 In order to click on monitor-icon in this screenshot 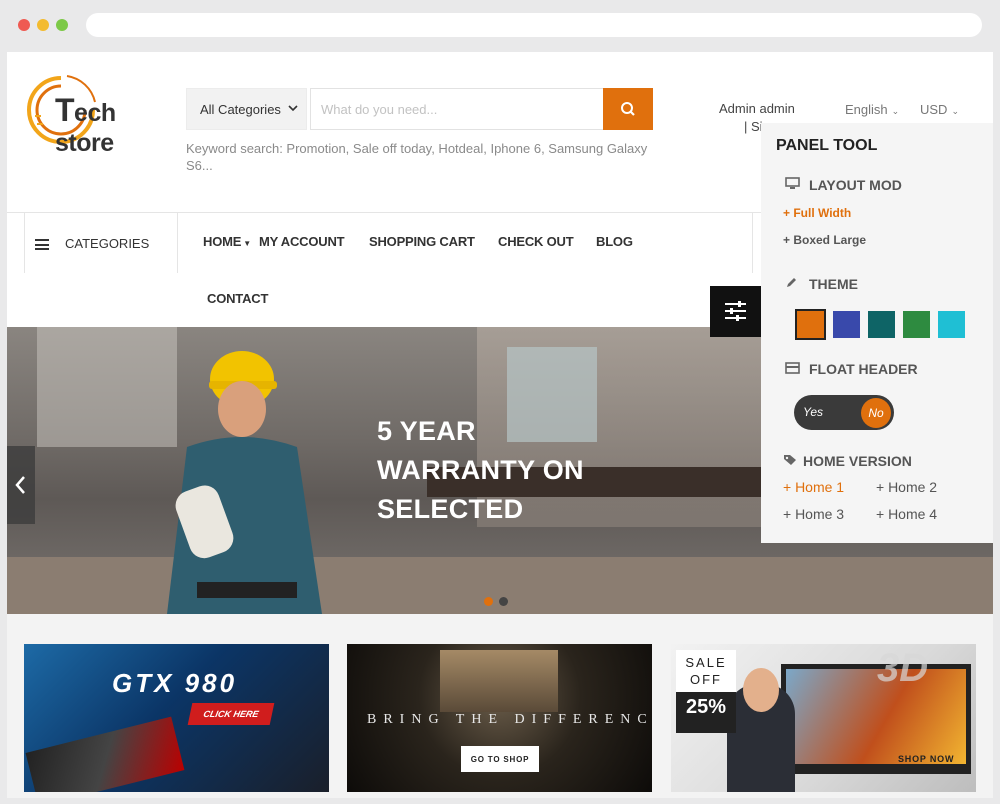, I will do `click(793, 185)`.